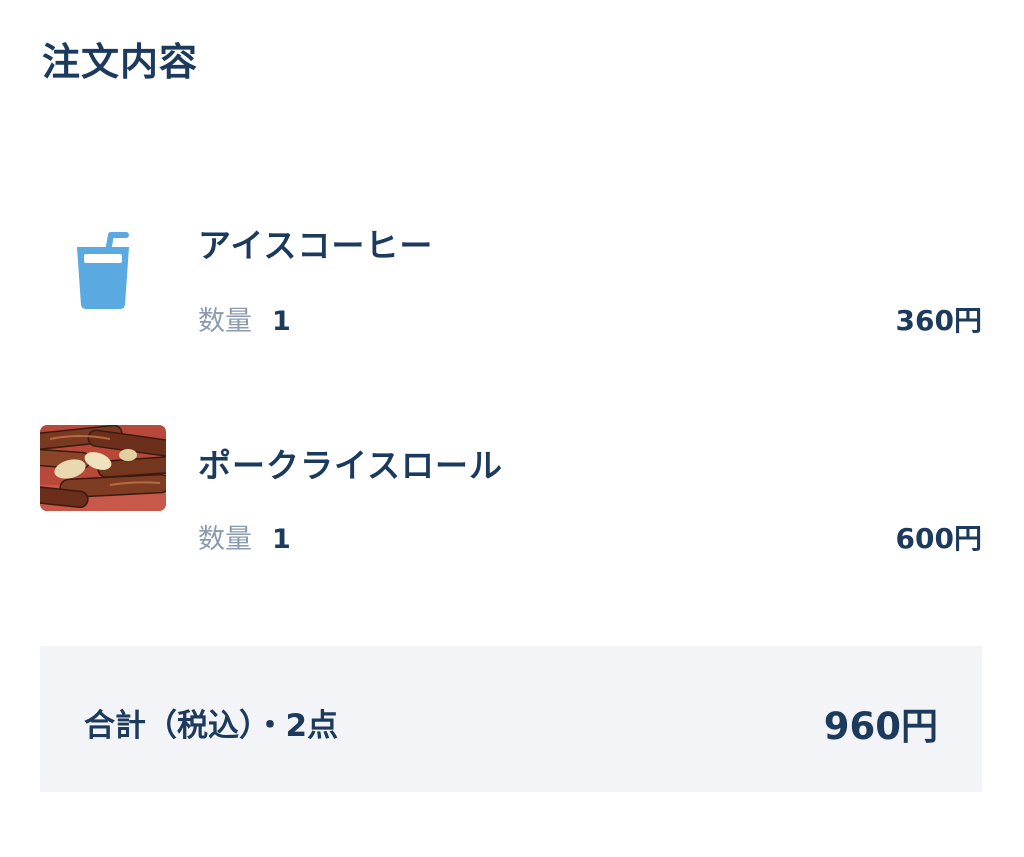  Describe the element at coordinates (120, 62) in the screenshot. I see `page-title: 注文内容` at that location.